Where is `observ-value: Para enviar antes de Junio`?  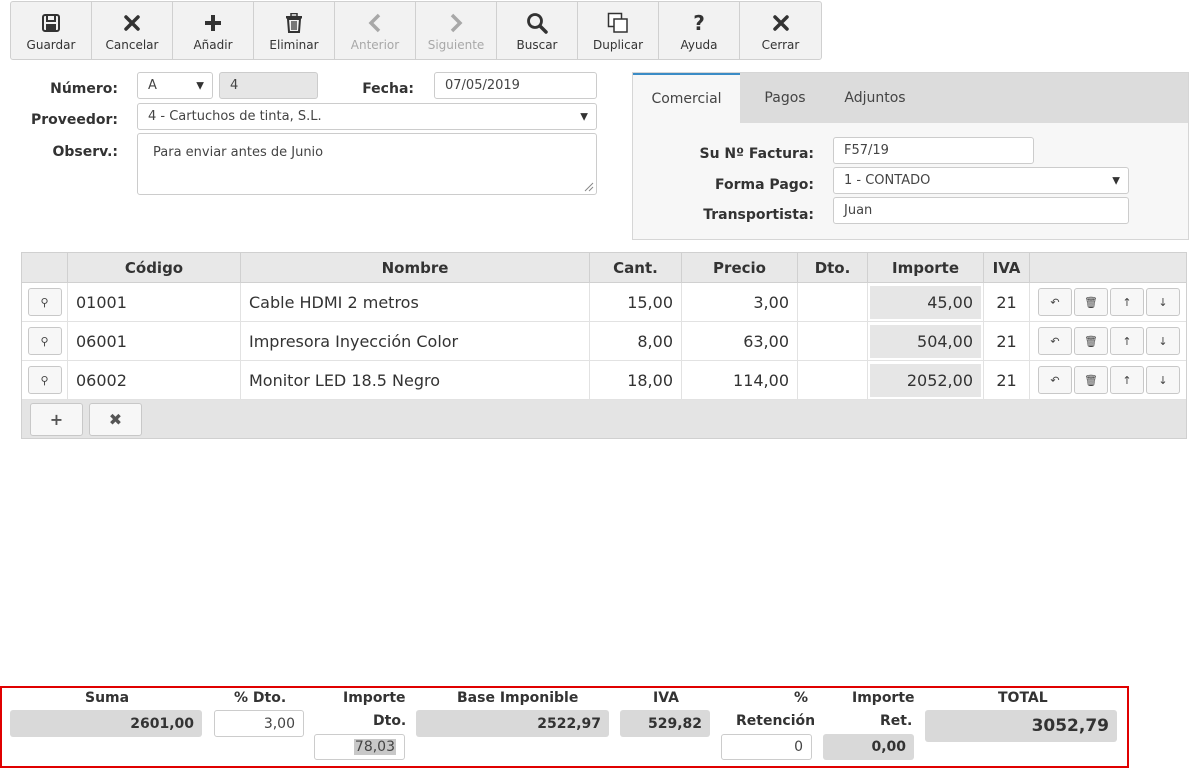
observ-value: Para enviar antes de Junio is located at coordinates (238, 152).